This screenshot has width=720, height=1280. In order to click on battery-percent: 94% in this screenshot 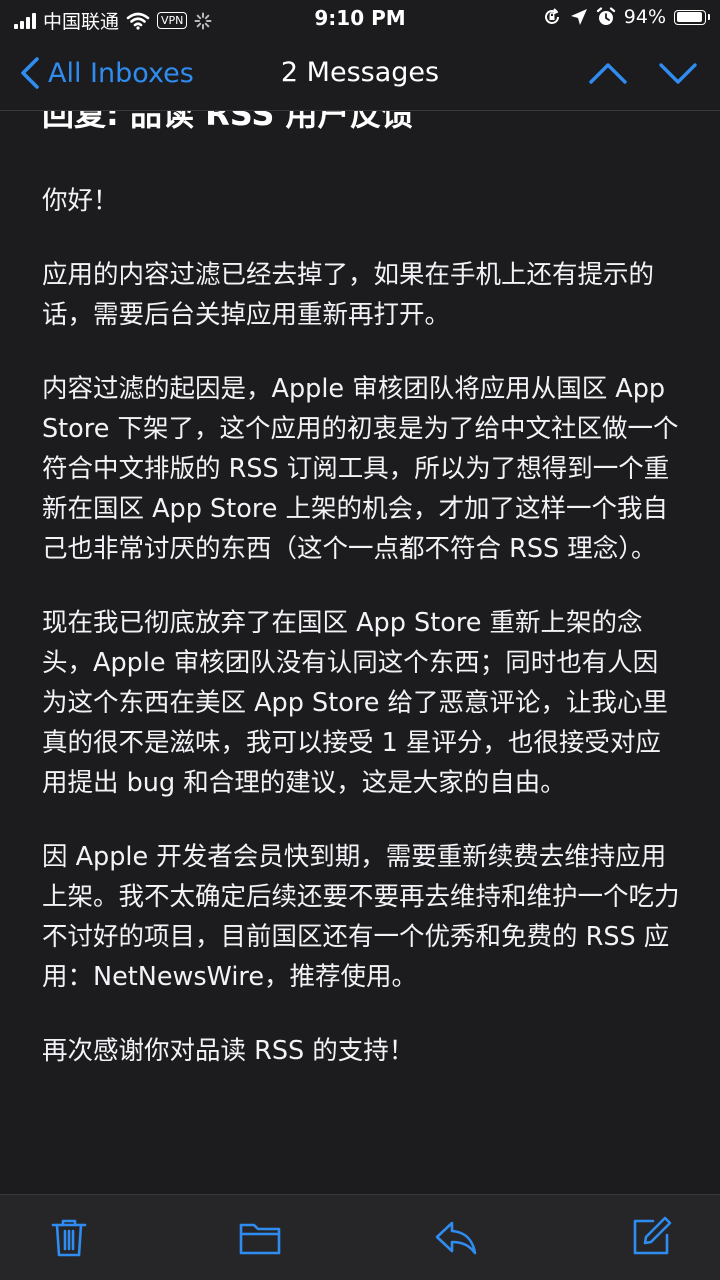, I will do `click(644, 17)`.